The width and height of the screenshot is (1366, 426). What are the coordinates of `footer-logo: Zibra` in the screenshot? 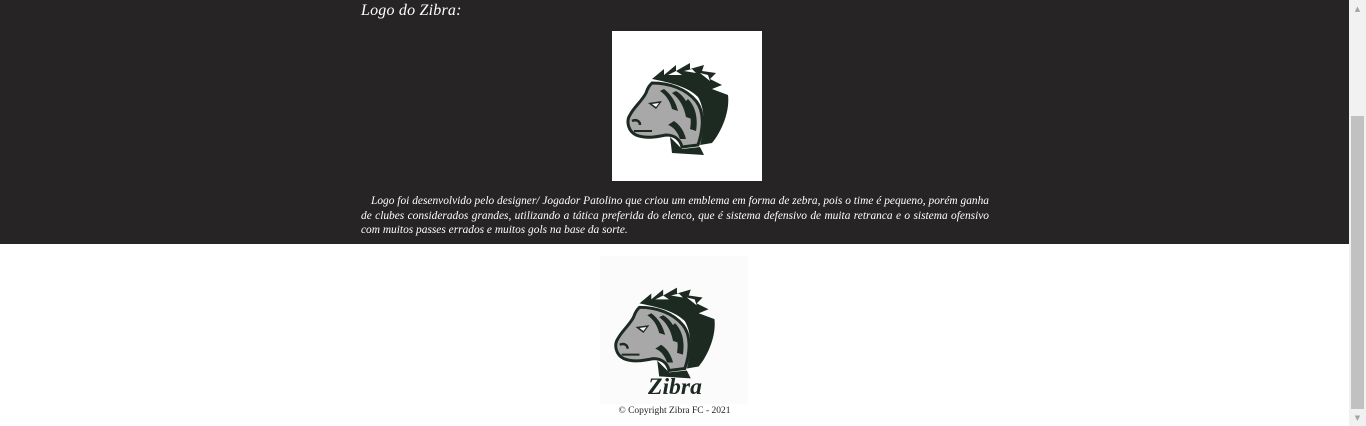 It's located at (674, 330).